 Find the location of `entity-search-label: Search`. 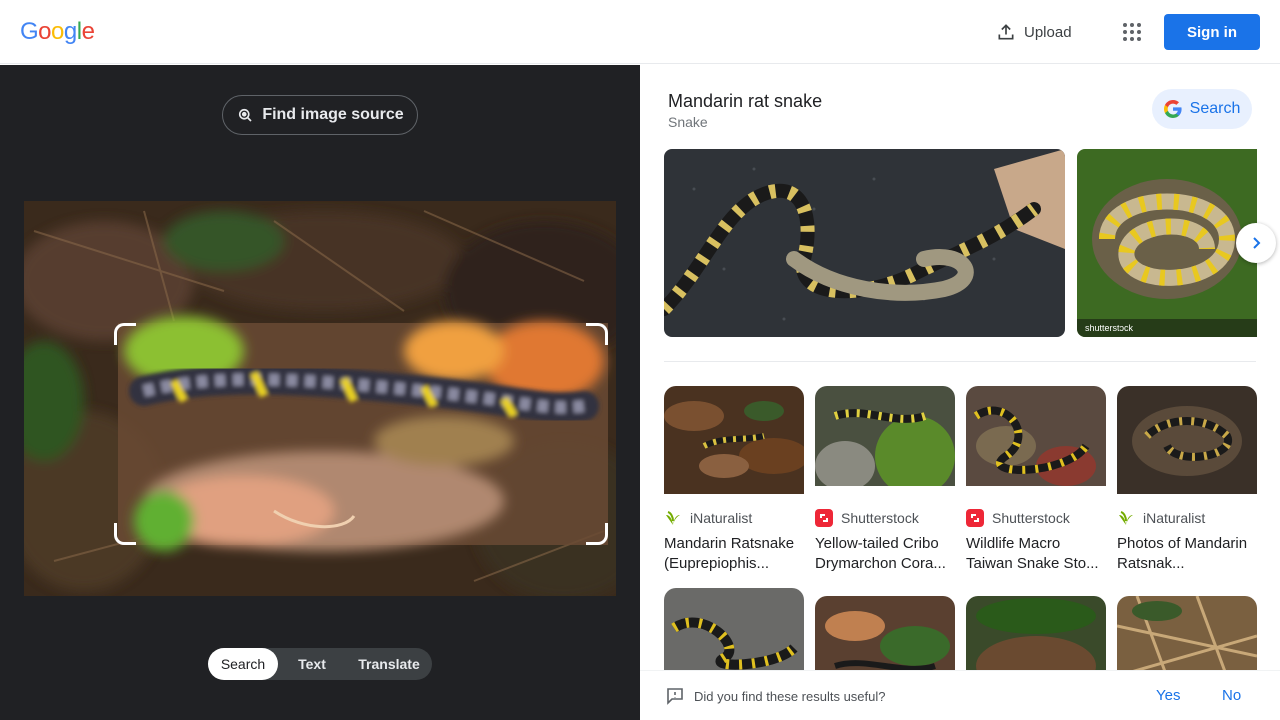

entity-search-label: Search is located at coordinates (1215, 108).